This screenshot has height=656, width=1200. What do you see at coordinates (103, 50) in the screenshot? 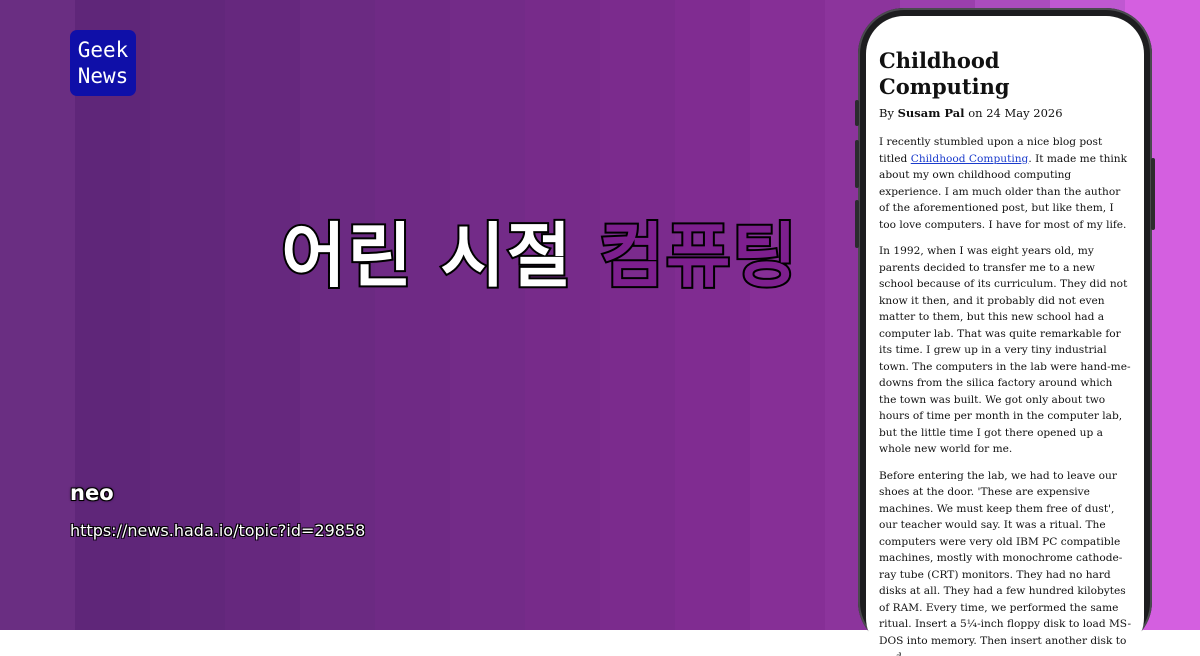
I see `logo-line1: Geek` at bounding box center [103, 50].